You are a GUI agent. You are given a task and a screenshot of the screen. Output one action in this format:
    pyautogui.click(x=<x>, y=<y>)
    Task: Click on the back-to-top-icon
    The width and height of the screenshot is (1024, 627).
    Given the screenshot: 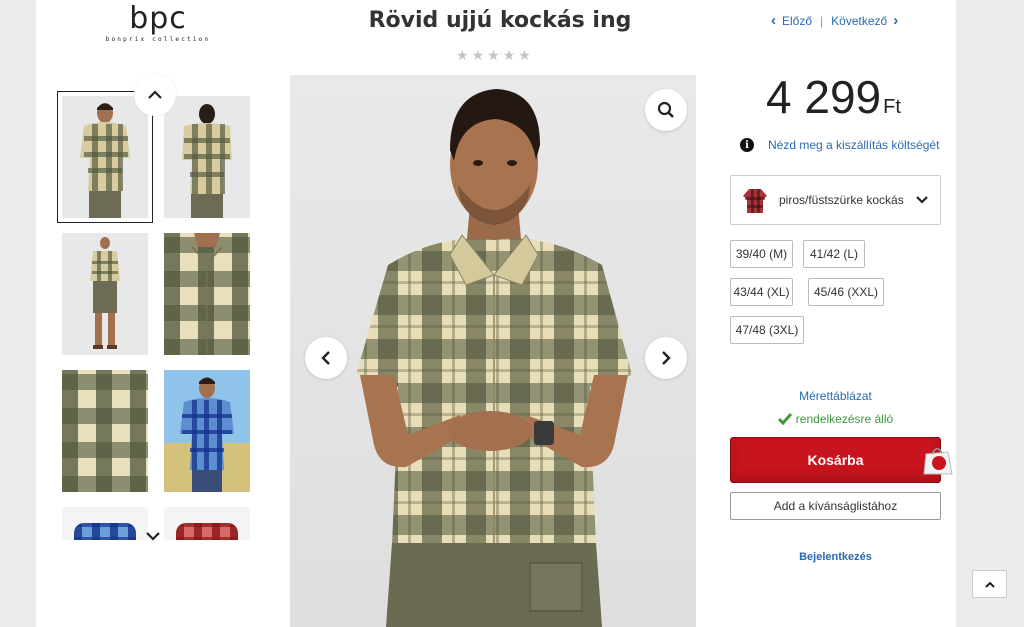 What is the action you would take?
    pyautogui.click(x=989, y=584)
    